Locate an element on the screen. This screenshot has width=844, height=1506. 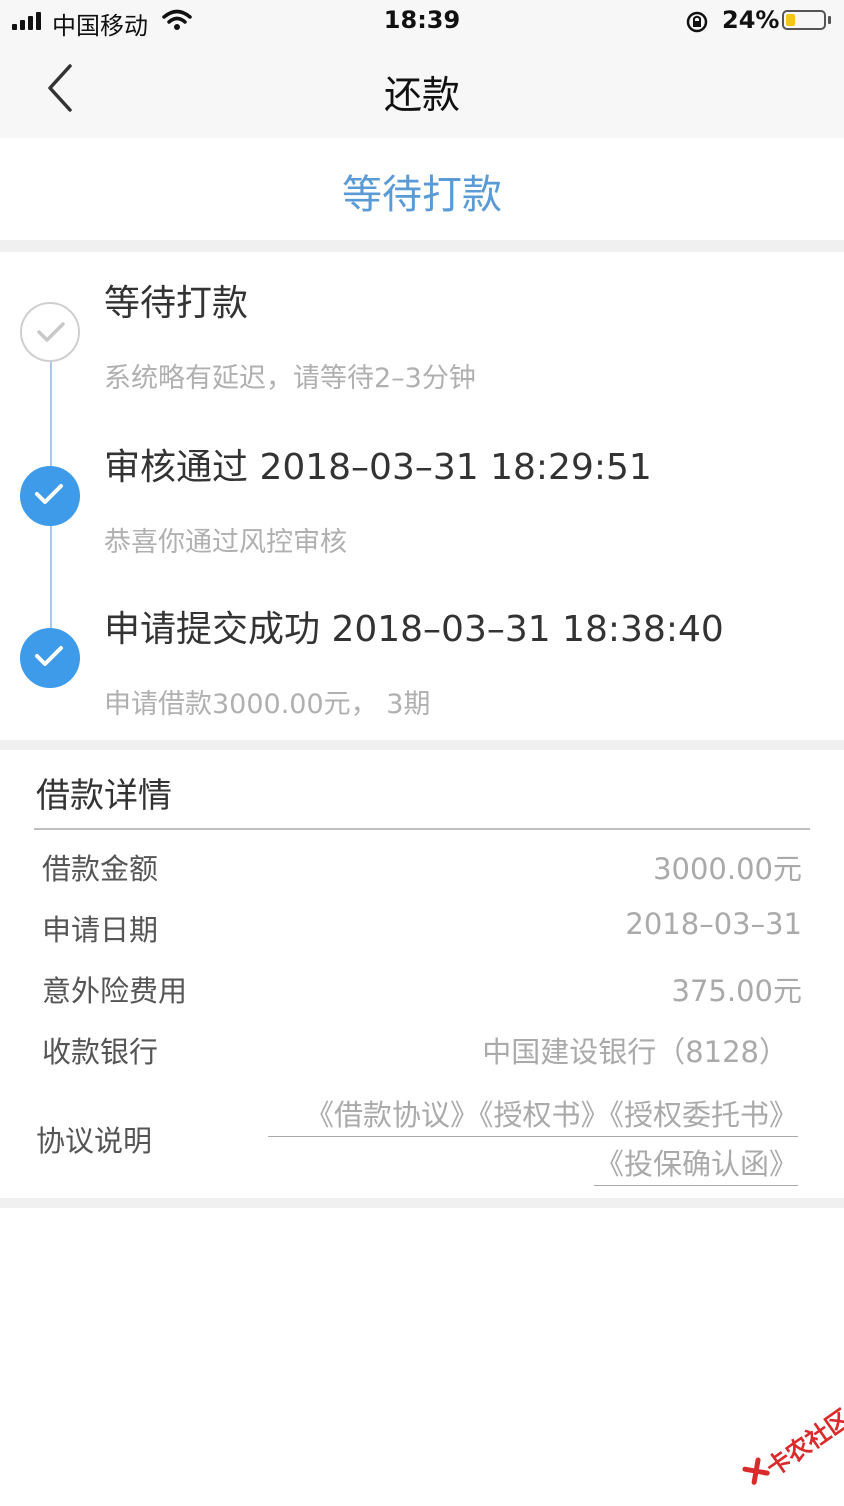
insurance-confirmation-link: 《投保确认函》 is located at coordinates (696, 1164).